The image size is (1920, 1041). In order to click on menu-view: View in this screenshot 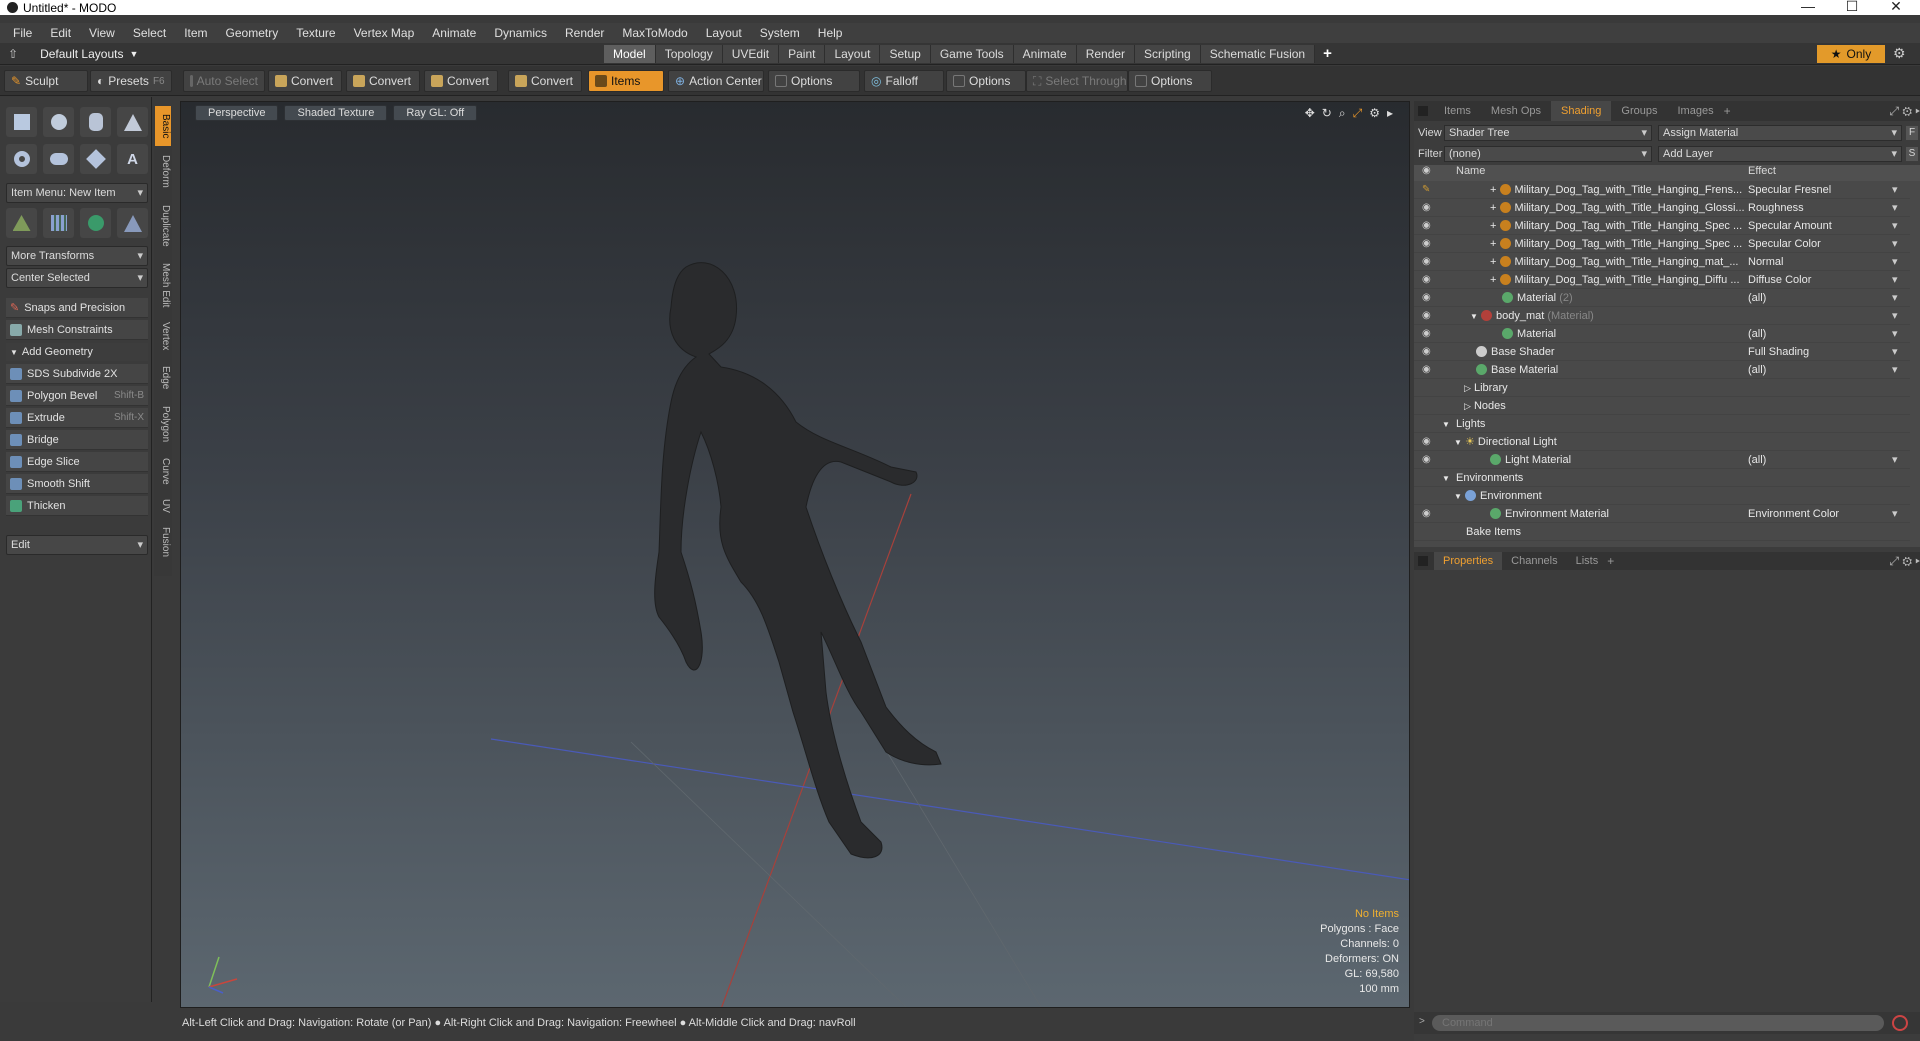, I will do `click(102, 33)`.